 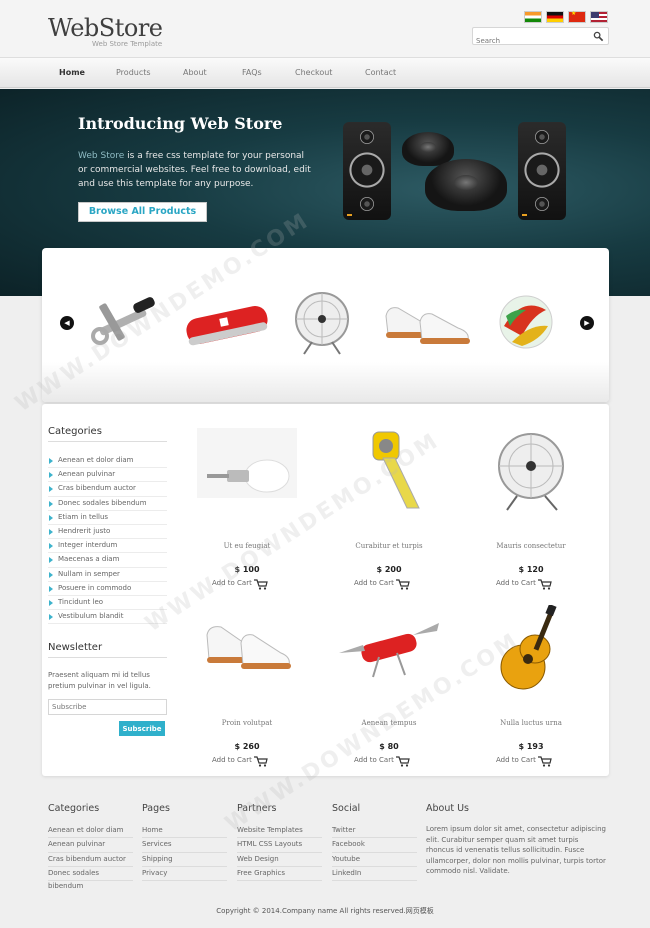 What do you see at coordinates (105, 28) in the screenshot?
I see `logo: WebStore` at bounding box center [105, 28].